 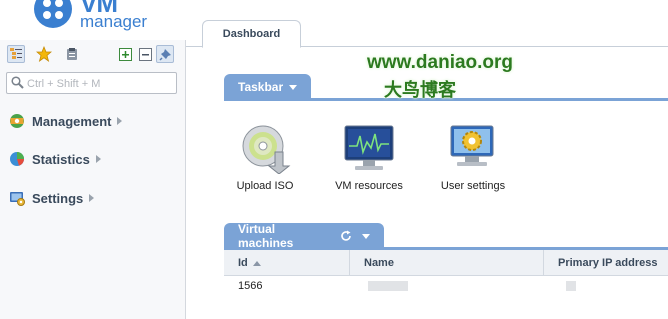 I want to click on taskbar-header: Taskbar, so click(x=268, y=87).